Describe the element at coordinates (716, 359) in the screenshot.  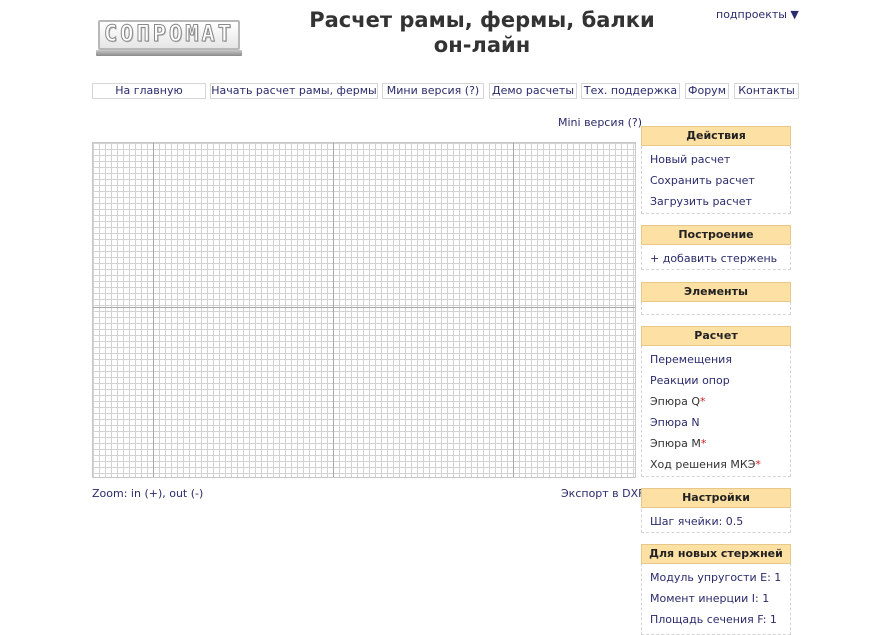
I see `displacements-link: Перемещения` at that location.